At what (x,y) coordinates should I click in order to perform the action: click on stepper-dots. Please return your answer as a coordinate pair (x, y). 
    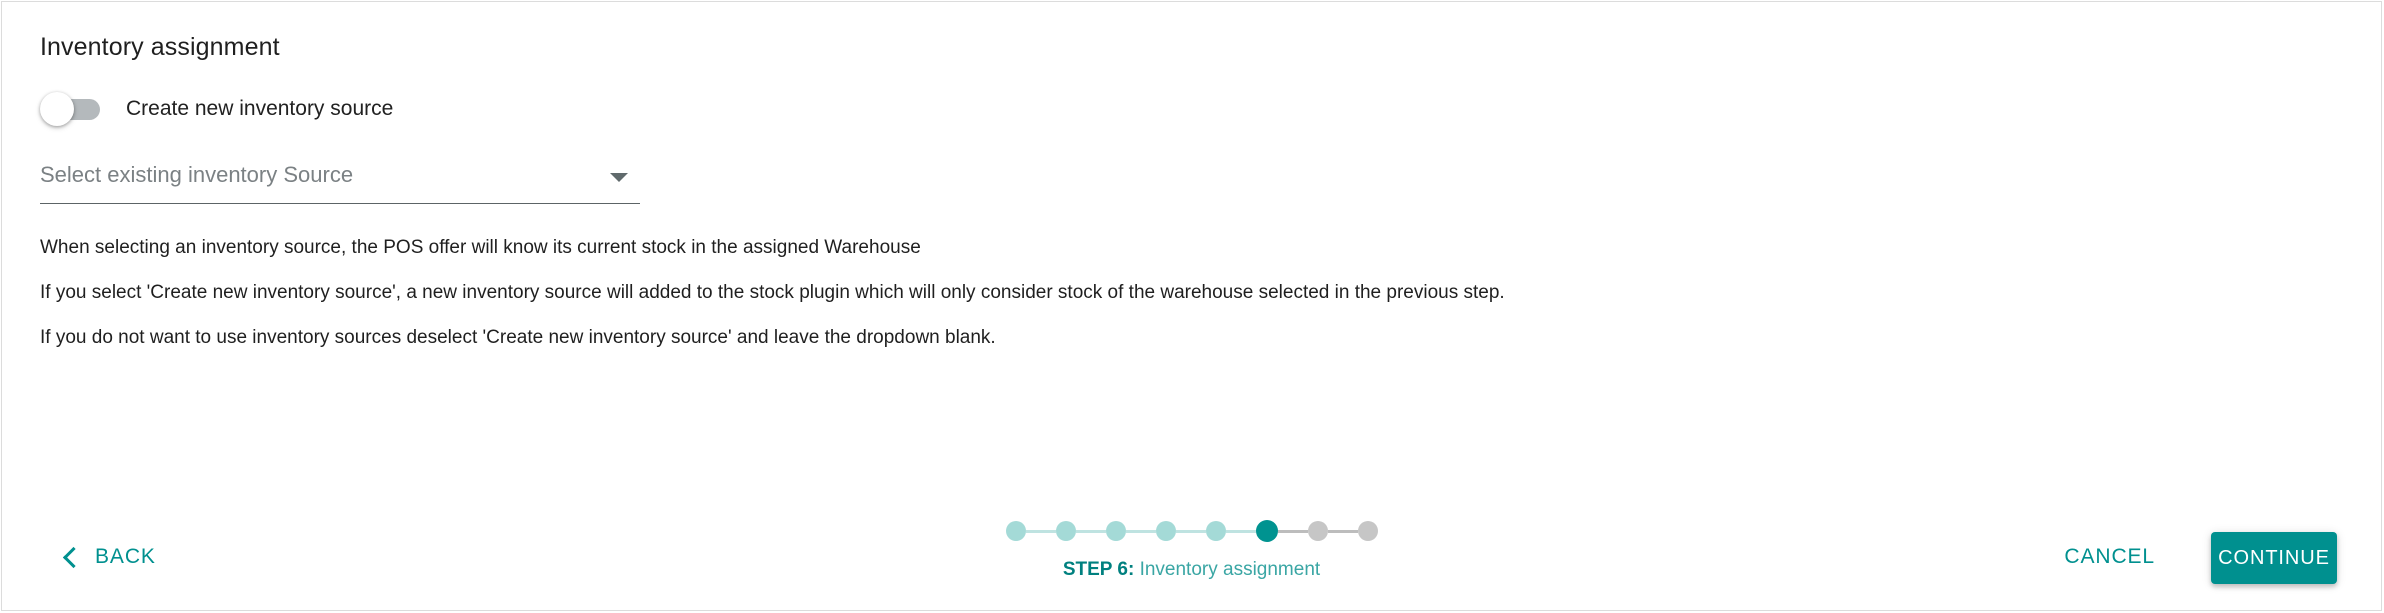
    Looking at the image, I should click on (1191, 531).